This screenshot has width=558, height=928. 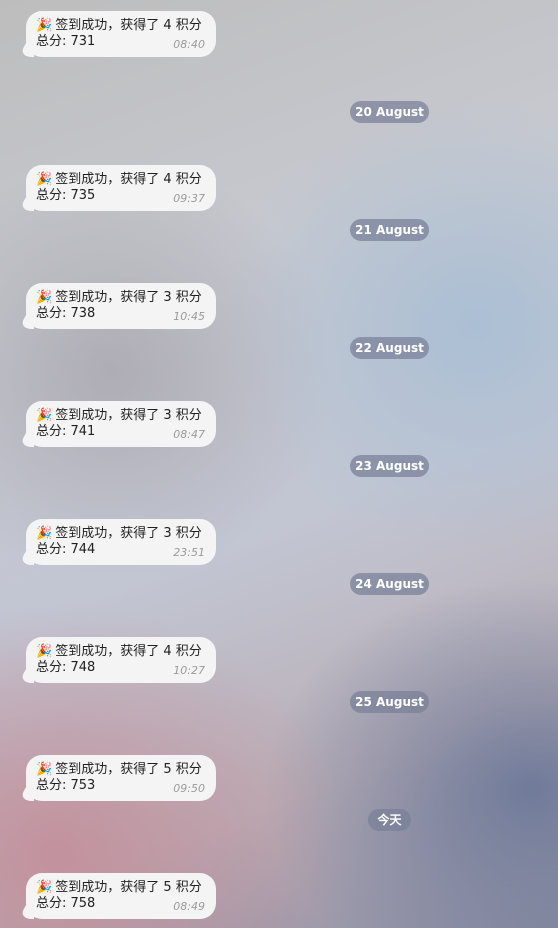 I want to click on message-bubble: 🎉 签到成功，获得了 5 积分 总分: 753 09:50, so click(x=121, y=778).